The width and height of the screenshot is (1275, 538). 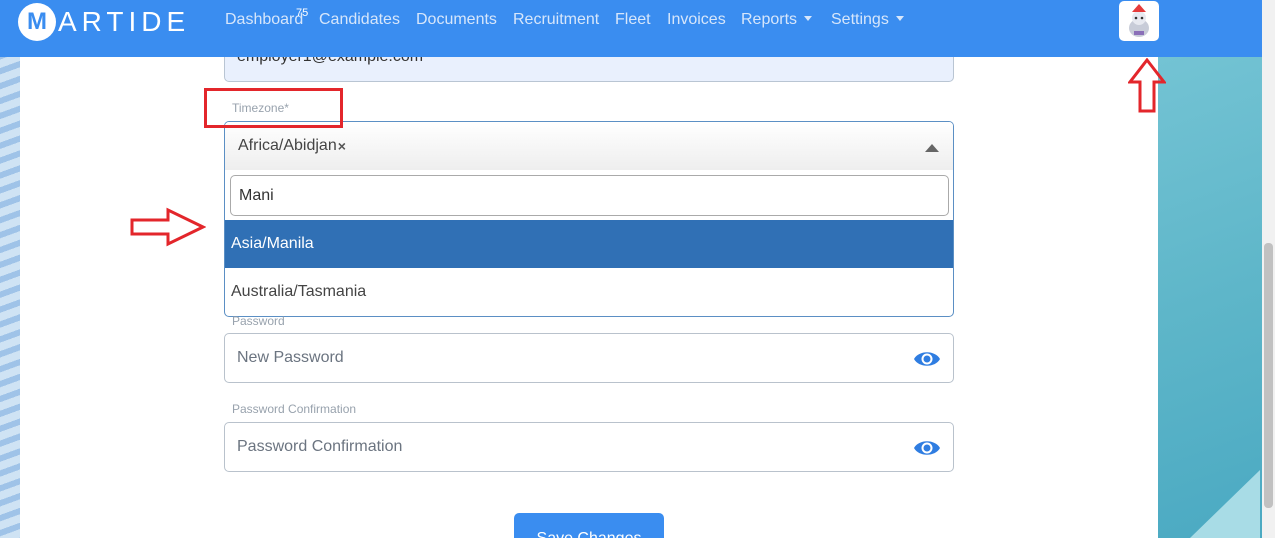 What do you see at coordinates (1216, 269) in the screenshot?
I see `background-right-panel` at bounding box center [1216, 269].